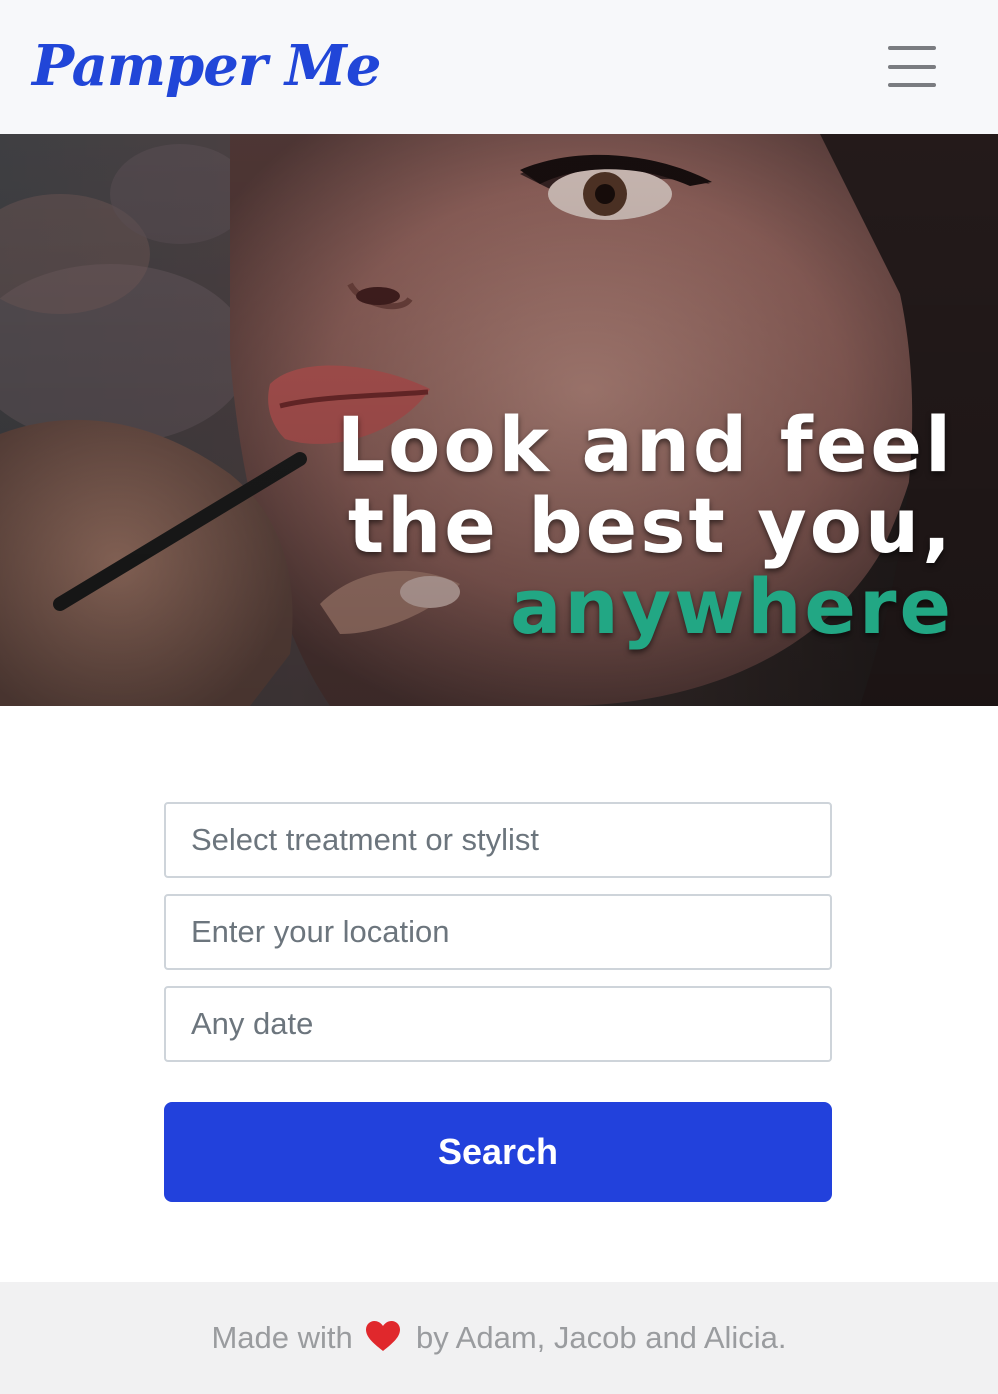 This screenshot has height=1394, width=998. Describe the element at coordinates (498, 1024) in the screenshot. I see `date-input` at that location.